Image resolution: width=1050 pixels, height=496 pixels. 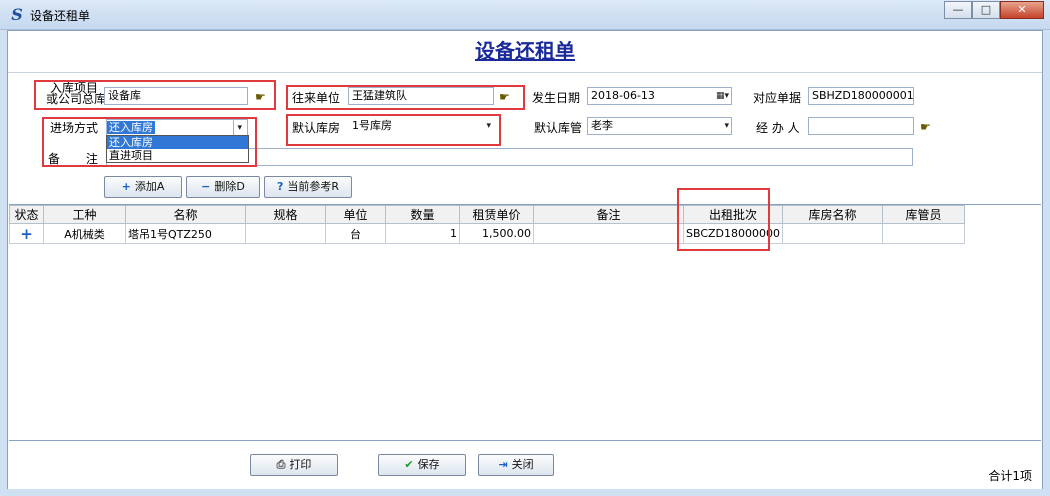 I want to click on cell-price: 1,500.00, so click(x=496, y=233).